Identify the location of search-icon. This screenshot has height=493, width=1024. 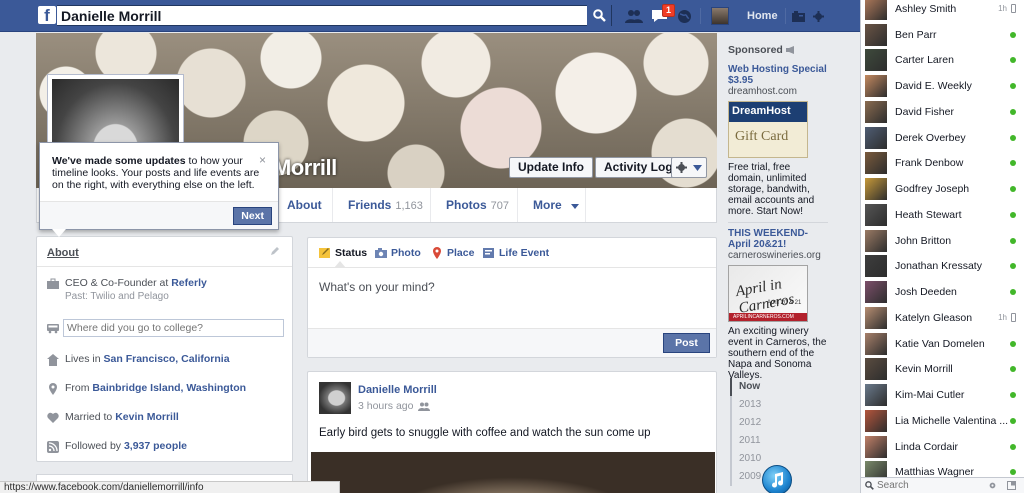
(869, 485).